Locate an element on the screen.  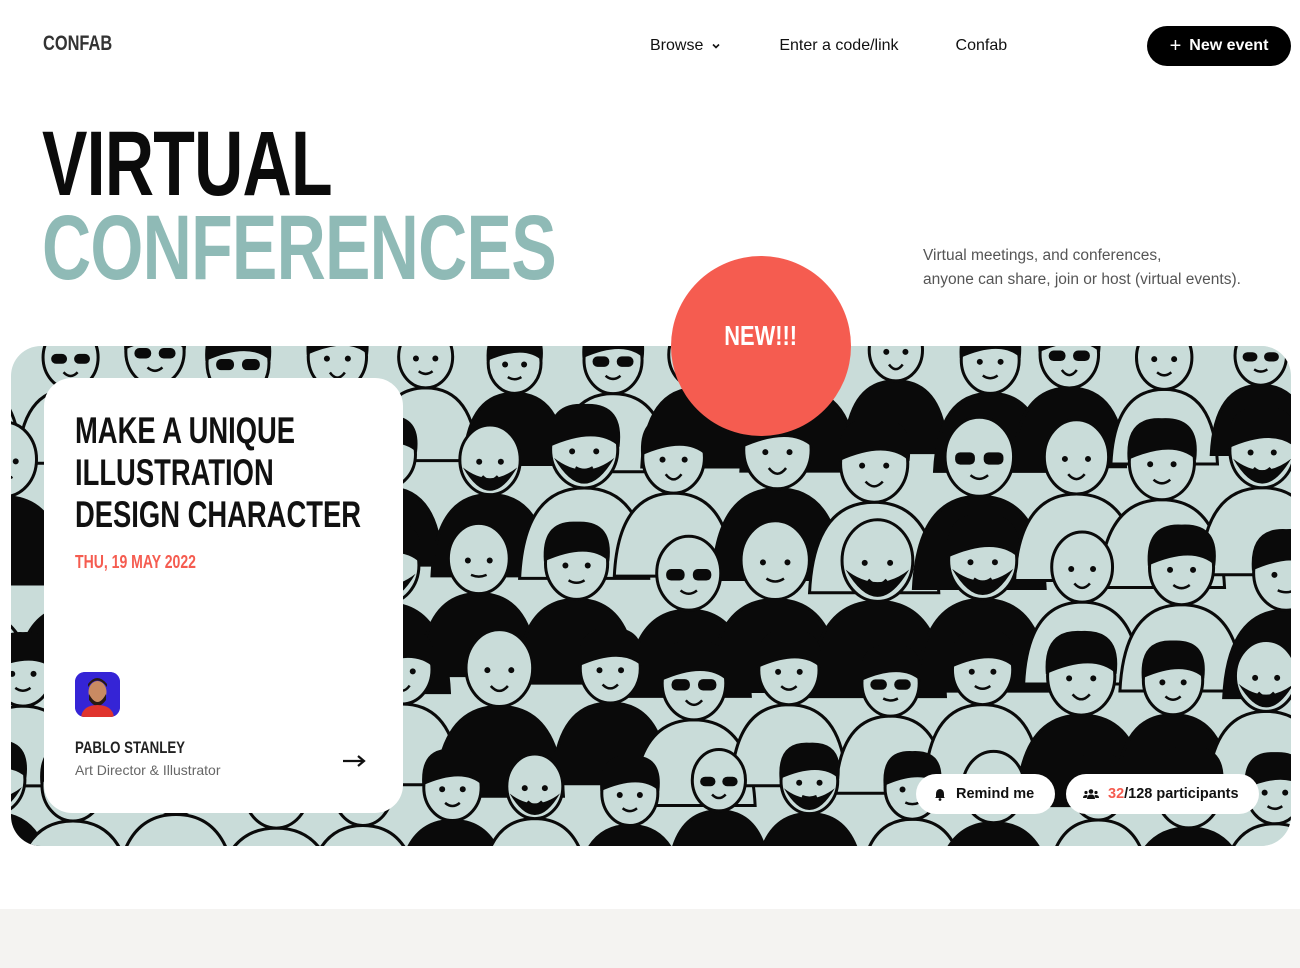
new-badge-label: NEW!!! is located at coordinates (761, 335).